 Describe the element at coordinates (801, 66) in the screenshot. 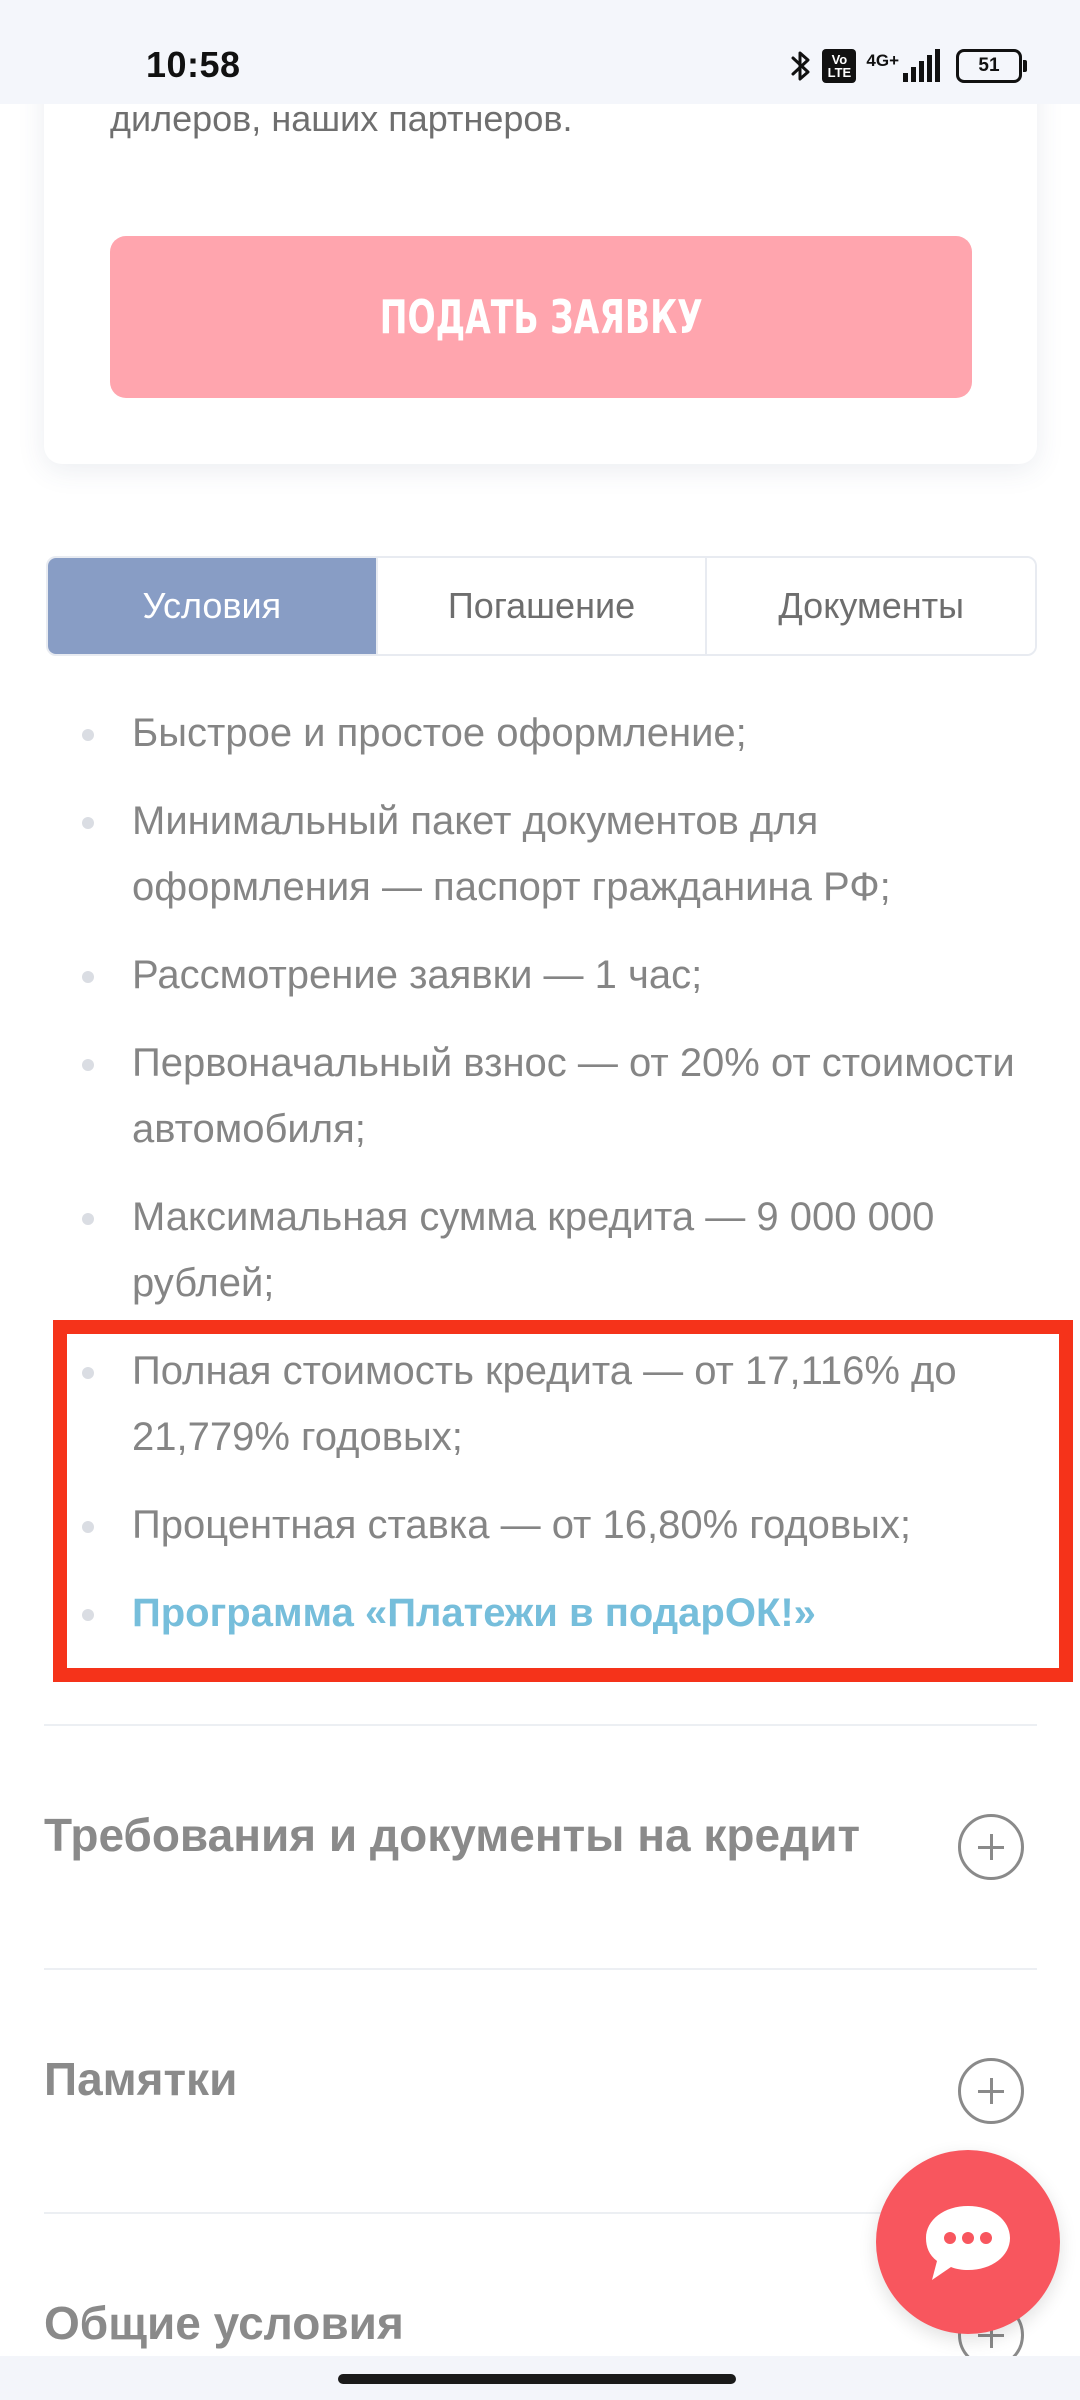

I see `bluetooth-icon` at that location.